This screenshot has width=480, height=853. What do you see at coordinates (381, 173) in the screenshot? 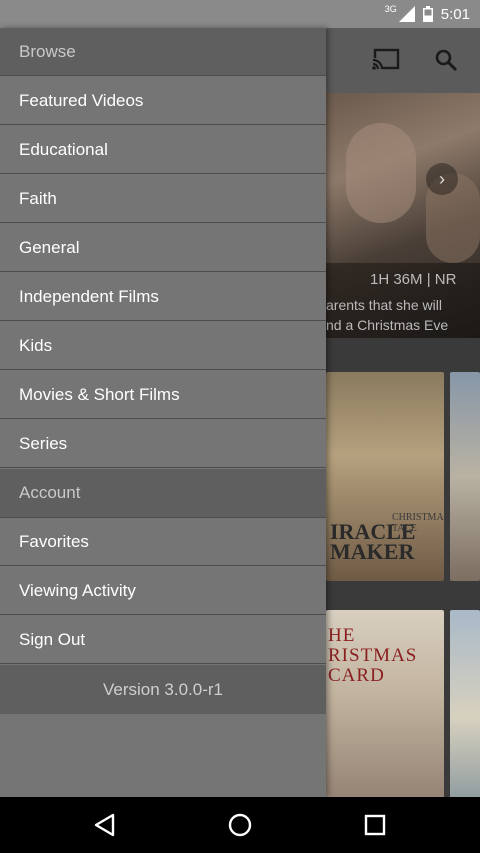
I see `hero-figure` at bounding box center [381, 173].